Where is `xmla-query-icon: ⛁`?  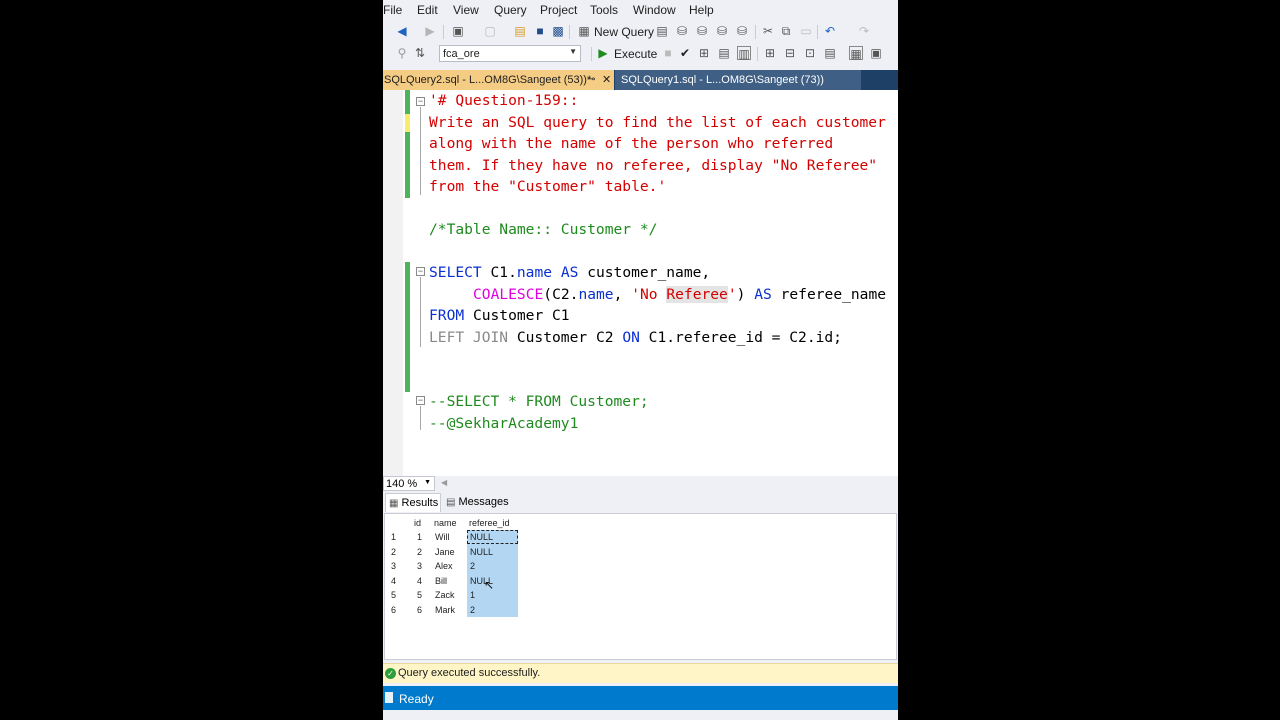 xmla-query-icon: ⛁ is located at coordinates (722, 31).